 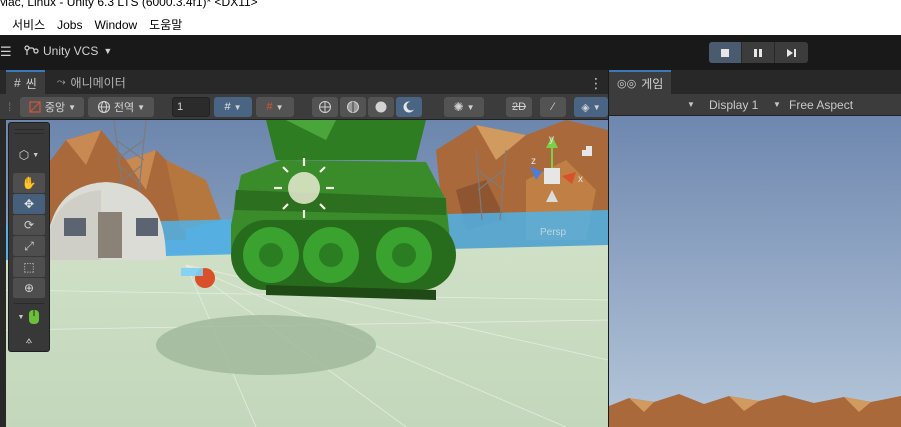 I want to click on hand-tool: ✋, so click(x=29, y=183).